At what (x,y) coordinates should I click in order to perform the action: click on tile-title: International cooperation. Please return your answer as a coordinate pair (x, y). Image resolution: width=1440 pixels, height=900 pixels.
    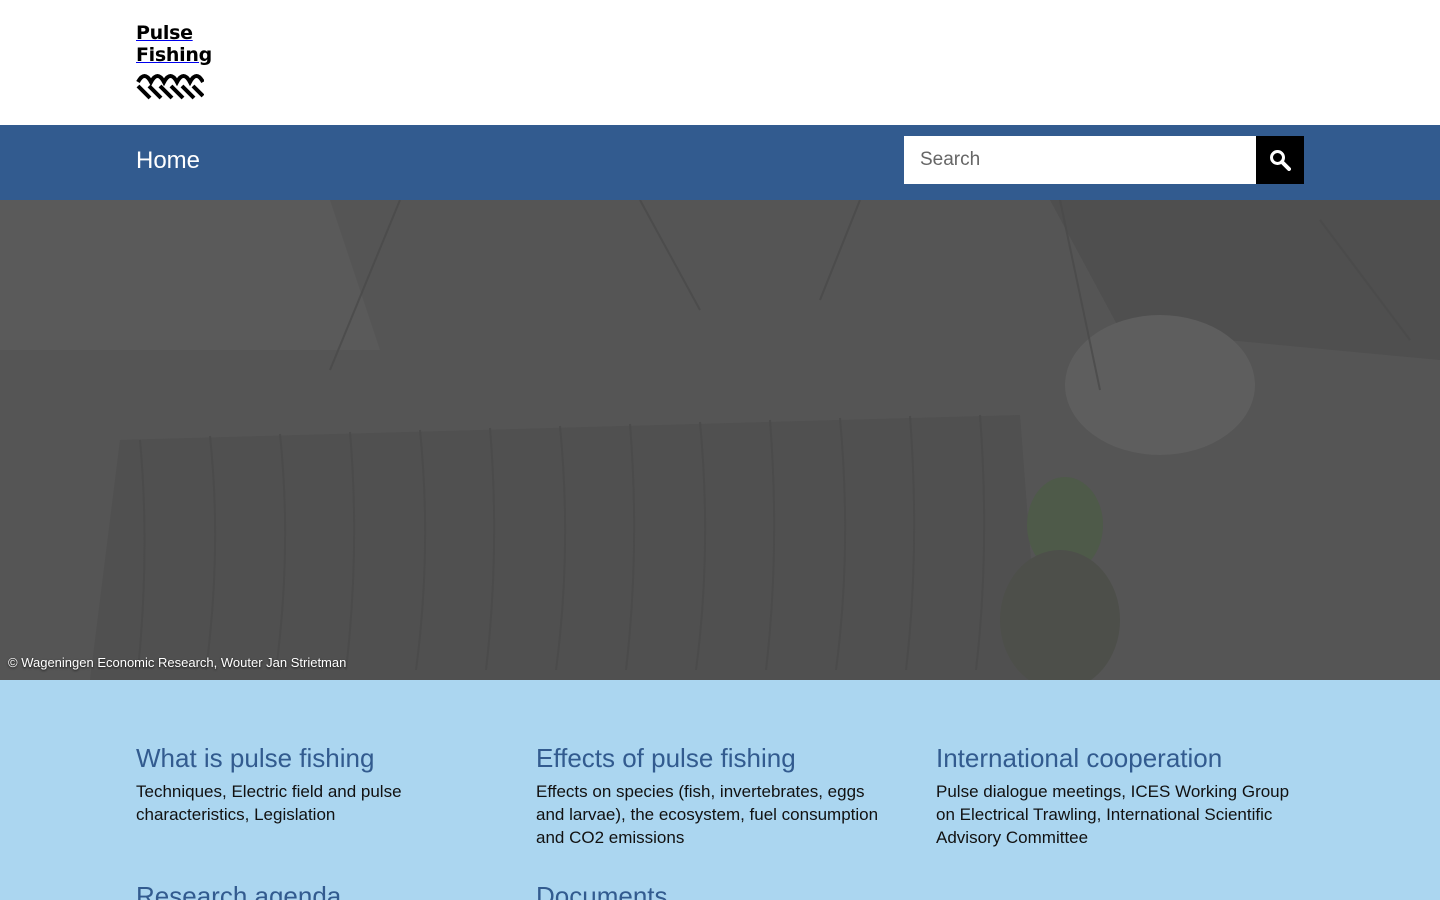
    Looking at the image, I should click on (1079, 758).